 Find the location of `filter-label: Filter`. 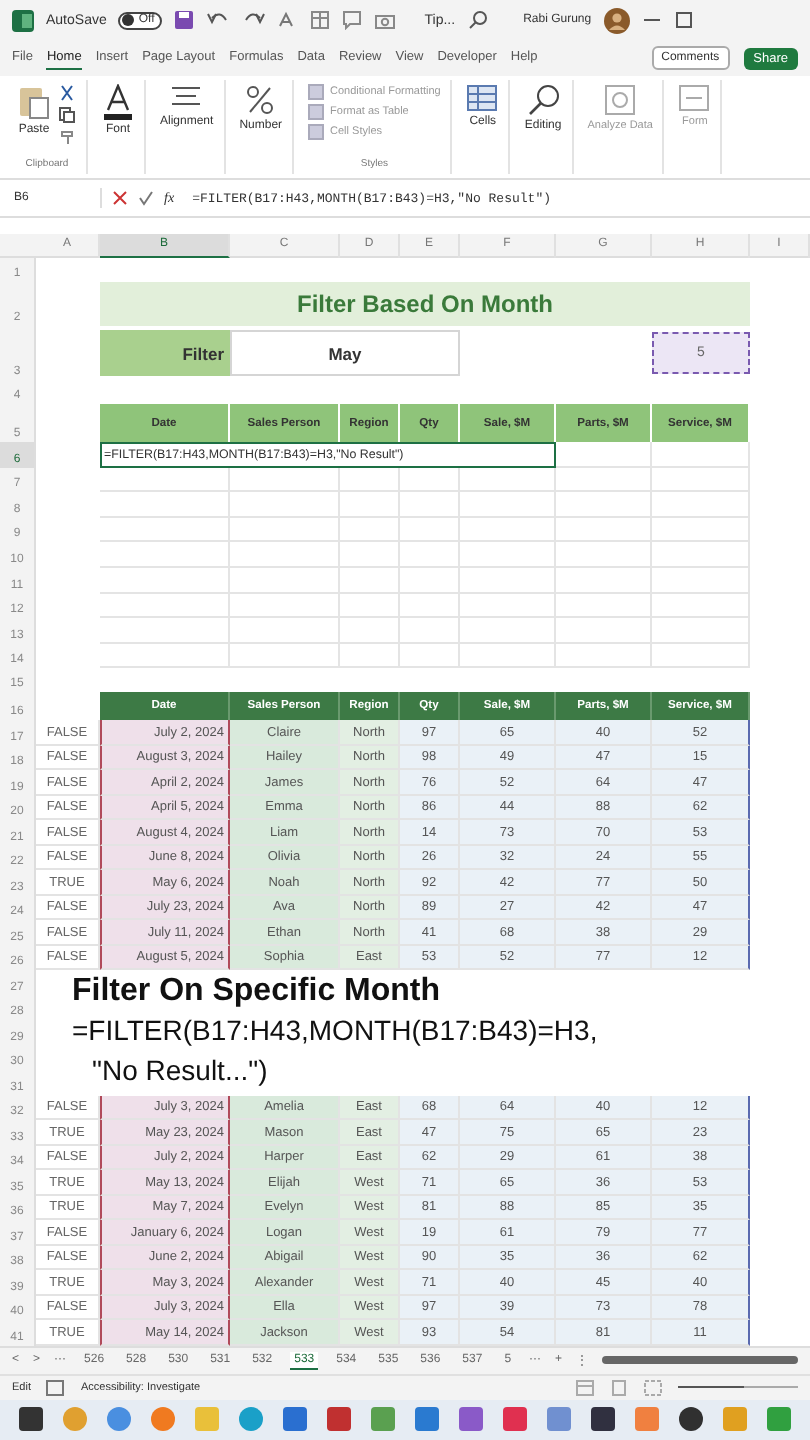

filter-label: Filter is located at coordinates (165, 353).